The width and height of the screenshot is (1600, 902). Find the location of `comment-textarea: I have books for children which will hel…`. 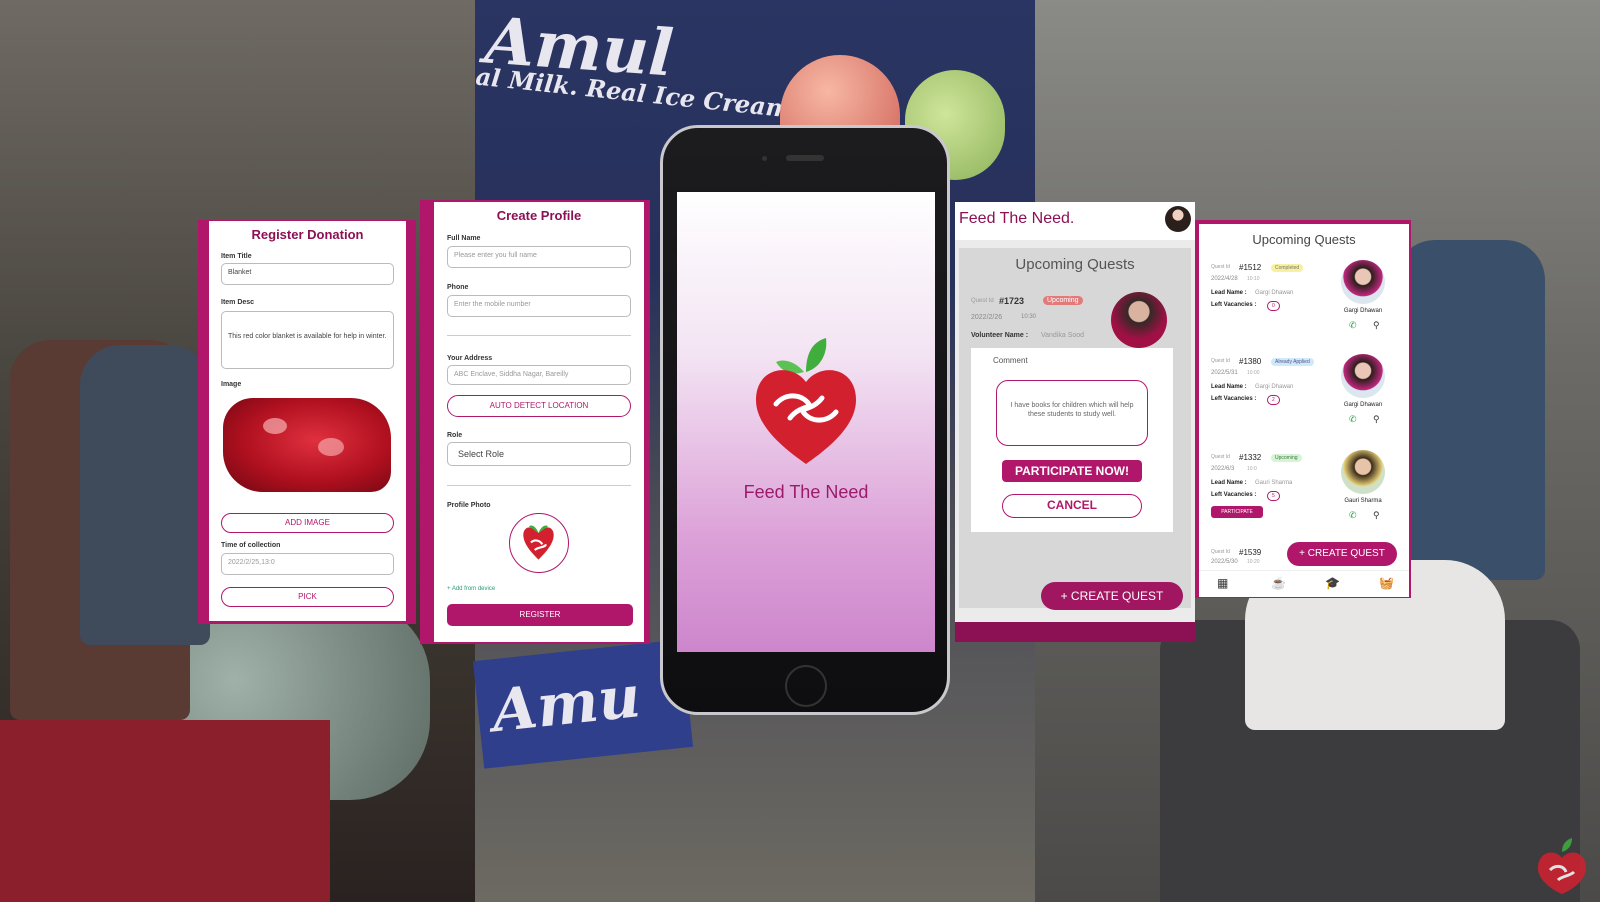

comment-textarea: I have books for children which will hel… is located at coordinates (1072, 413).